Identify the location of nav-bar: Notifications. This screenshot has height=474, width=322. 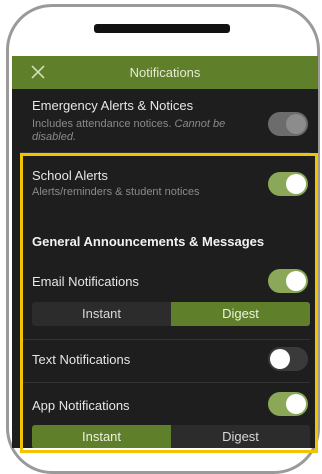
(165, 72).